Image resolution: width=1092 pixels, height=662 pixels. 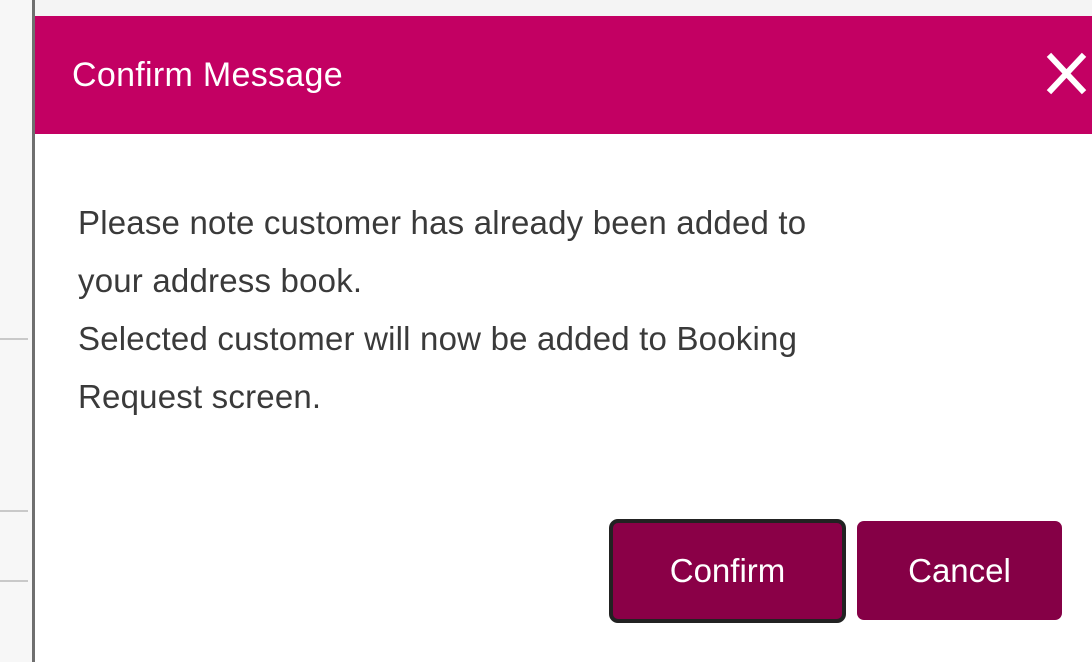 I want to click on dialog-title: Confirm Message, so click(x=207, y=75).